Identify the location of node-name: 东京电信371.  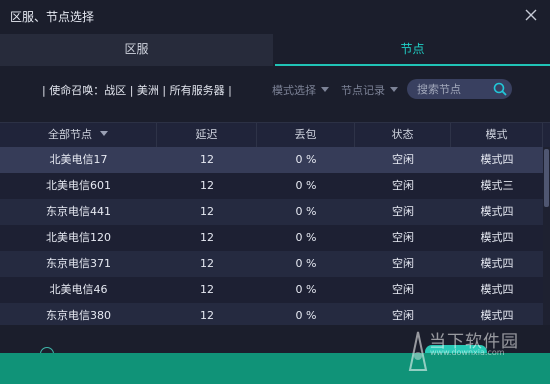
(78, 263).